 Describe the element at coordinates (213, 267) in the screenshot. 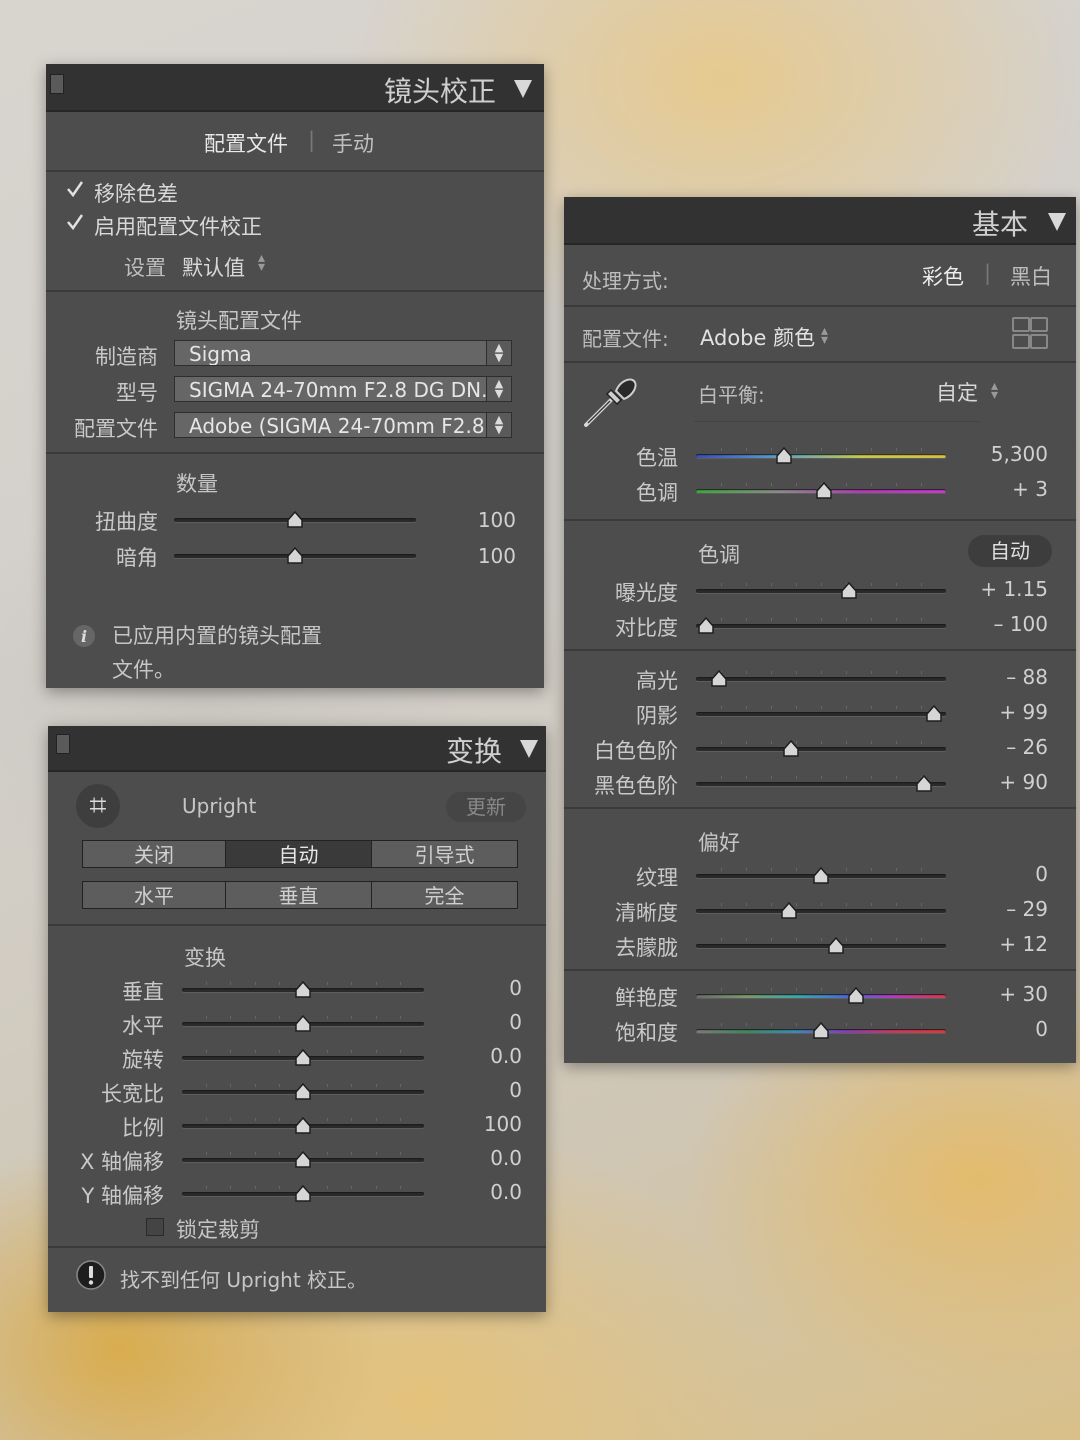

I see `setup-dropdown: 默认值` at that location.